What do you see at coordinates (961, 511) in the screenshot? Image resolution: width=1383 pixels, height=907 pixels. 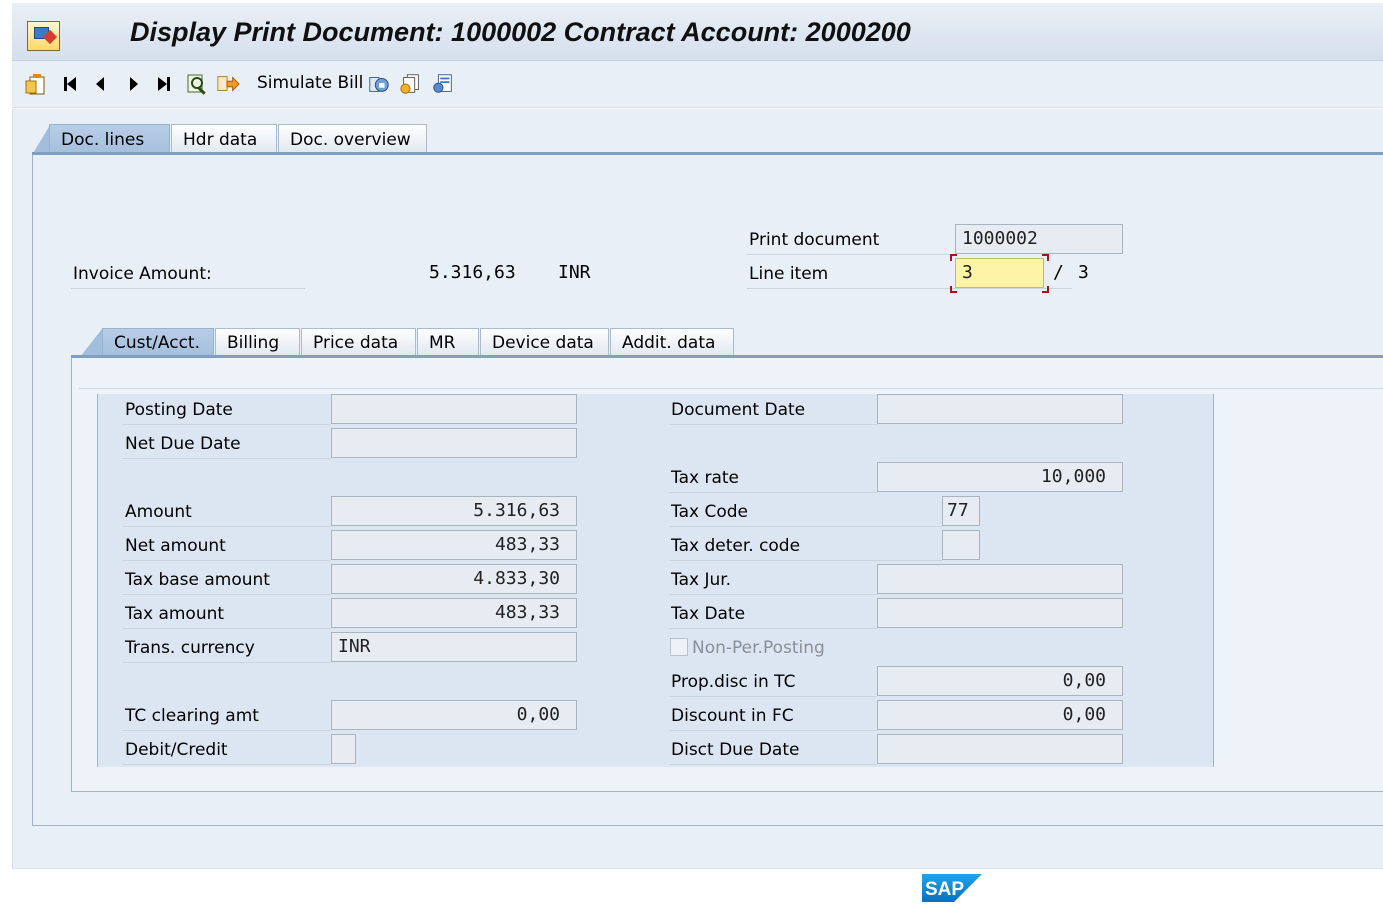 I see `tax-code-field: 77` at bounding box center [961, 511].